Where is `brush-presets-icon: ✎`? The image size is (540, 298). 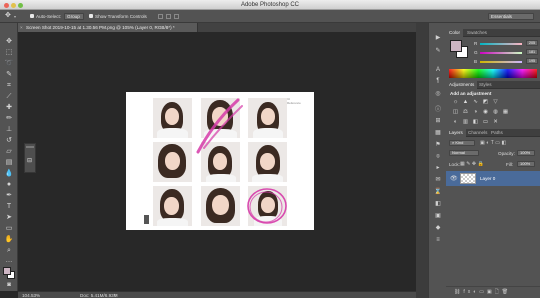
brush-presets-icon: ✎ is located at coordinates (438, 51).